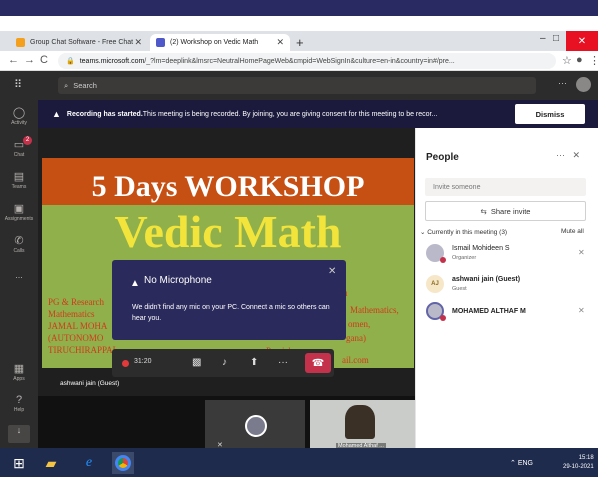  Describe the element at coordinates (78, 326) in the screenshot. I see `slide-text: JAMAL MOHA` at that location.